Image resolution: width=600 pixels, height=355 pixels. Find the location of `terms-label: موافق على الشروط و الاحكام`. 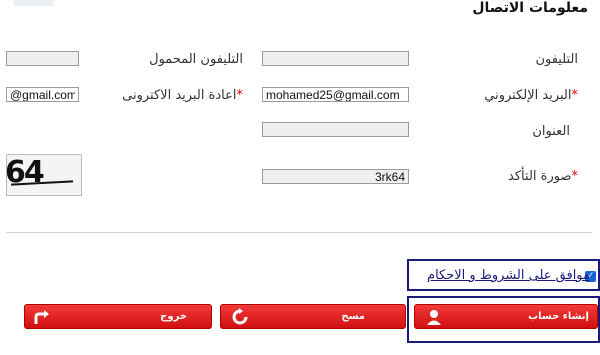

terms-label: موافق على الشروط و الاحكام is located at coordinates (508, 275).